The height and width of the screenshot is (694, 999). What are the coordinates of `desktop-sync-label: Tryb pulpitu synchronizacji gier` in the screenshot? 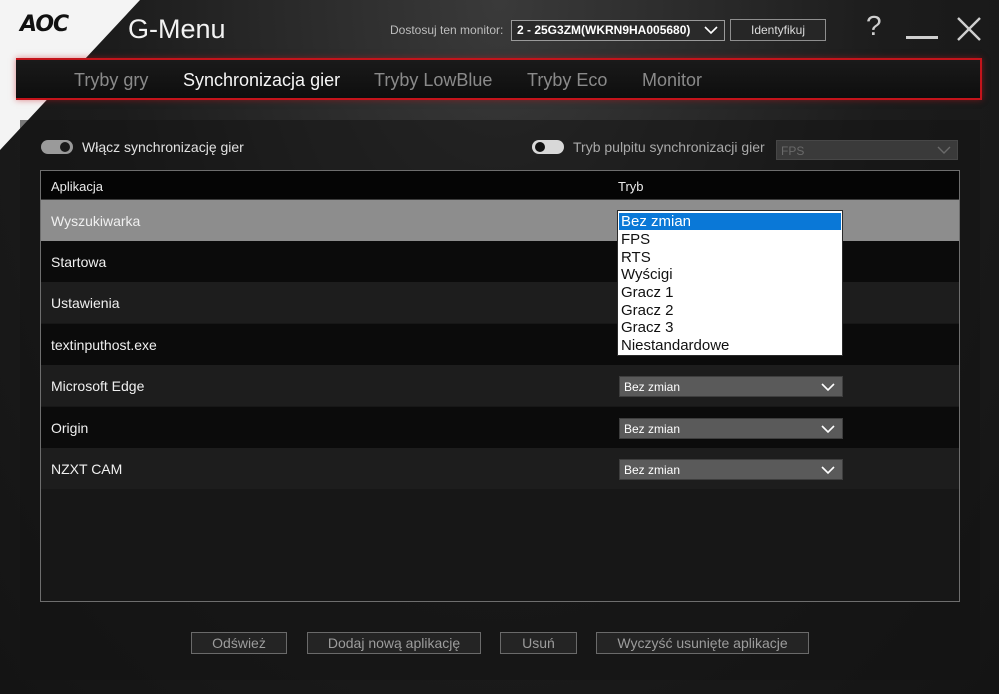 It's located at (669, 147).